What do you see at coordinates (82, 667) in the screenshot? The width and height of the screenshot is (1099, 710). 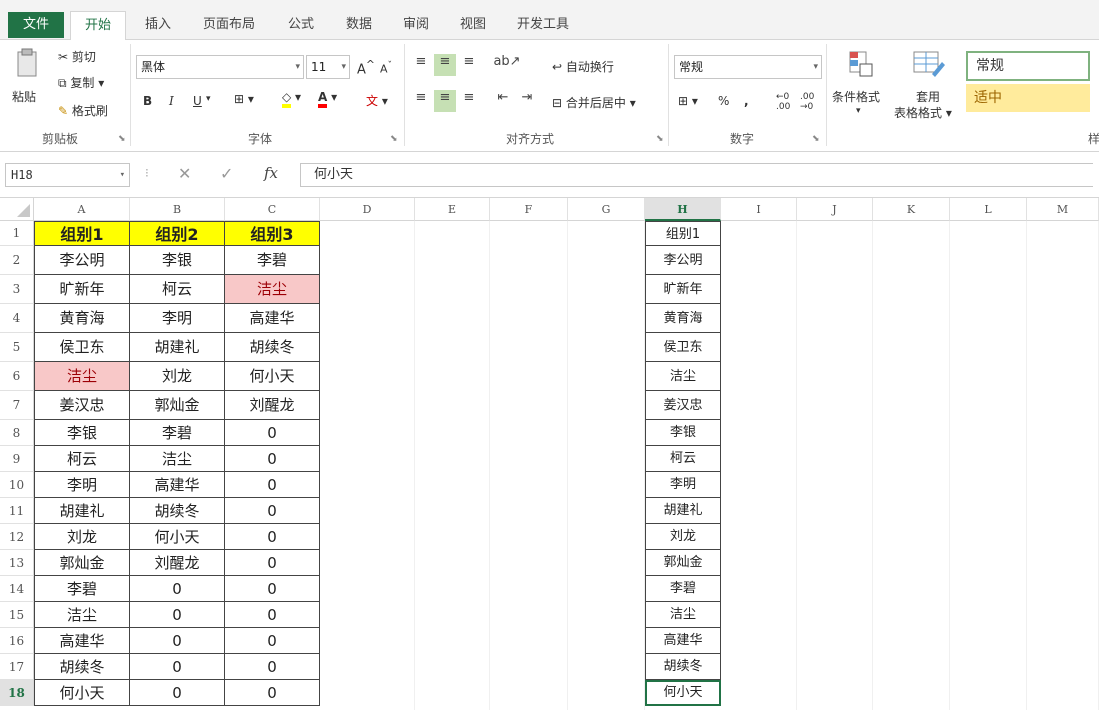 I see `cell-a17: 胡续冬` at bounding box center [82, 667].